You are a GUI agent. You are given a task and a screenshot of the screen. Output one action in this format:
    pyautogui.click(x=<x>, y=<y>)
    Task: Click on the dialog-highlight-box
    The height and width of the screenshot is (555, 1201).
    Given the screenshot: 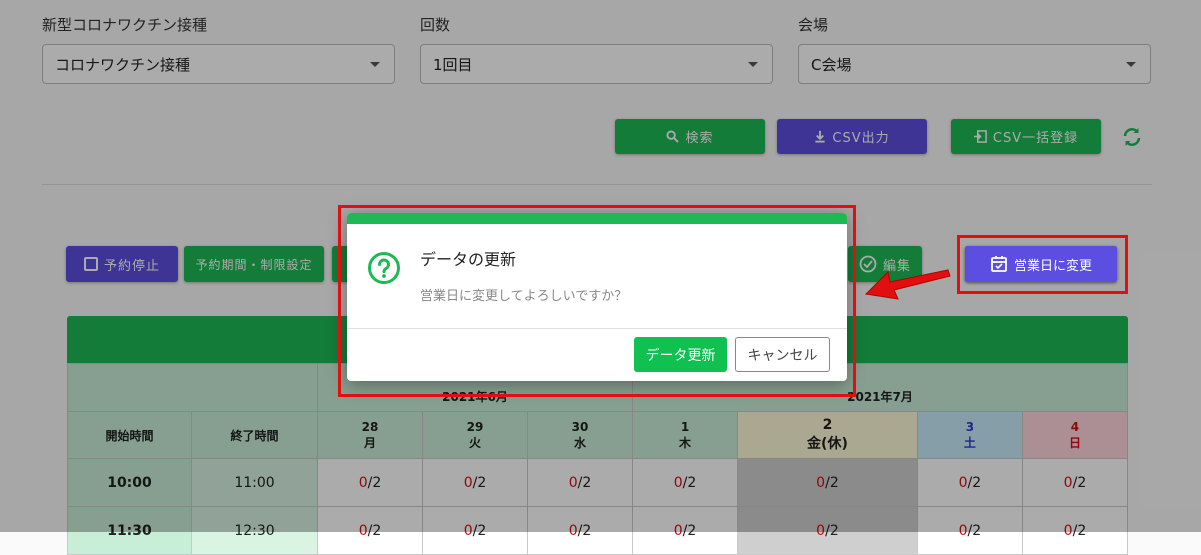 What is the action you would take?
    pyautogui.click(x=597, y=301)
    